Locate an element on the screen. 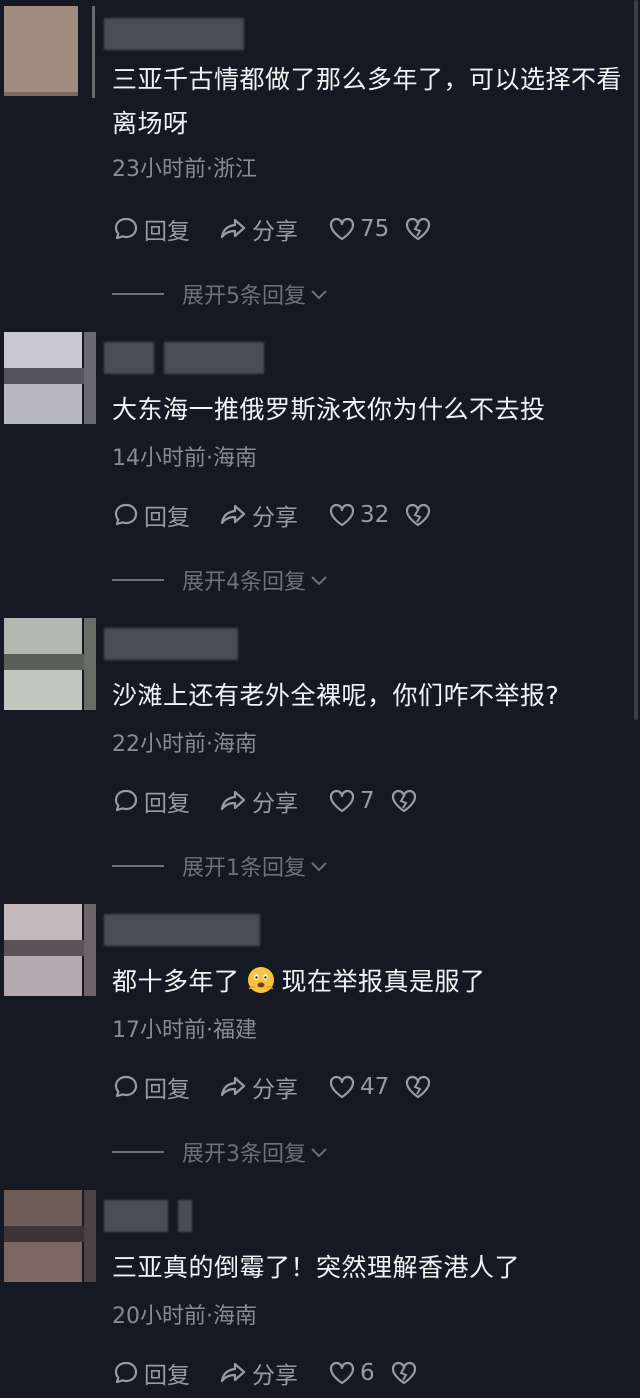  comment-meta: 20小时前·海南 is located at coordinates (184, 1316).